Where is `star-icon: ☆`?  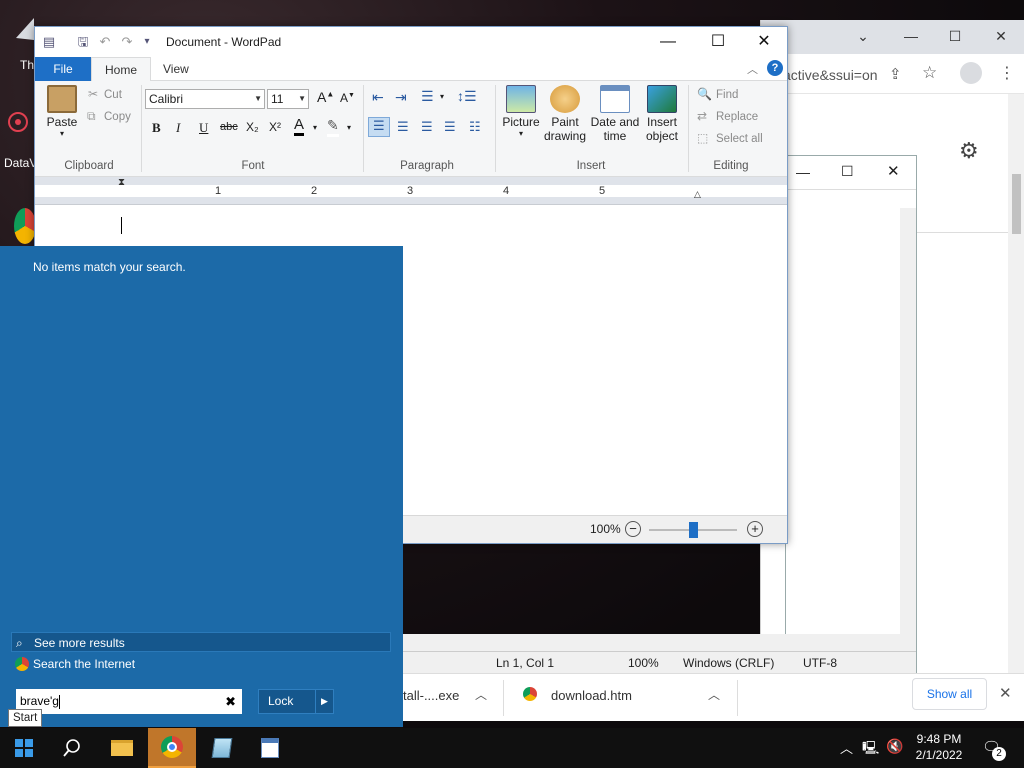 star-icon: ☆ is located at coordinates (929, 73).